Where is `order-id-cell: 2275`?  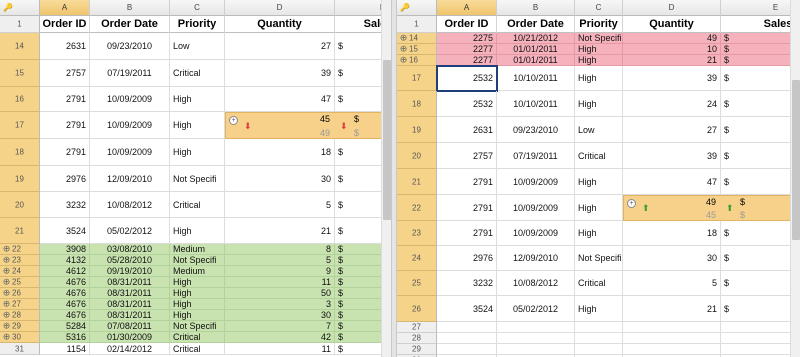
order-id-cell: 2275 is located at coordinates (467, 38).